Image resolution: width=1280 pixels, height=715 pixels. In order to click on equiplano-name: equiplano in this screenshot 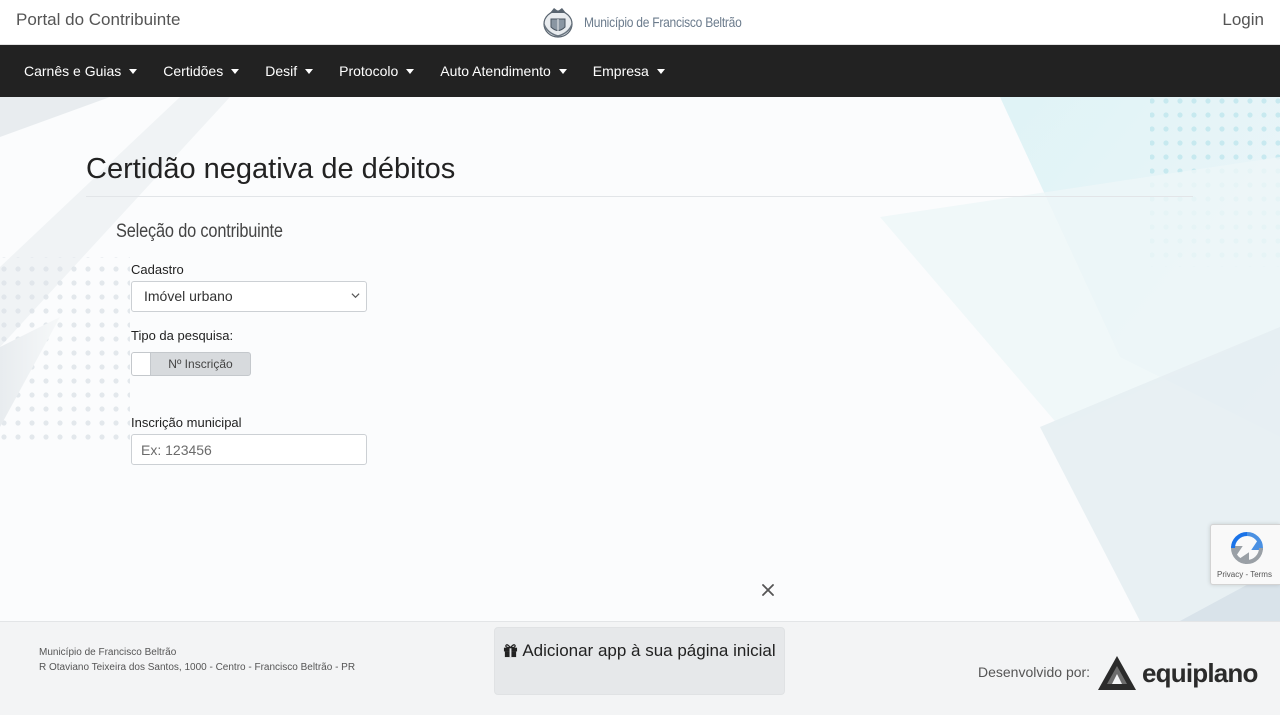, I will do `click(1200, 672)`.